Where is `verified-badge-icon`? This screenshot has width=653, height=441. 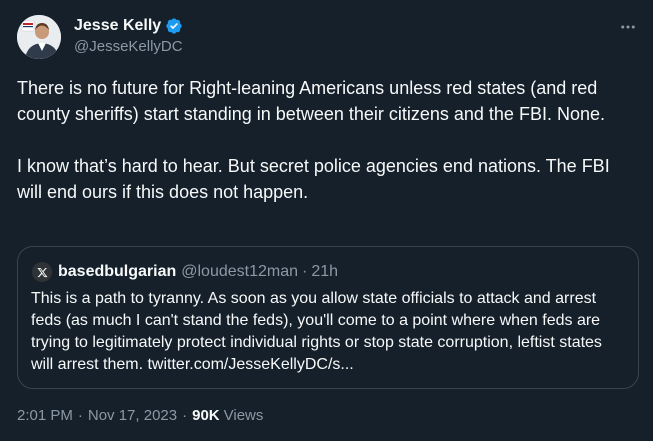 verified-badge-icon is located at coordinates (174, 26).